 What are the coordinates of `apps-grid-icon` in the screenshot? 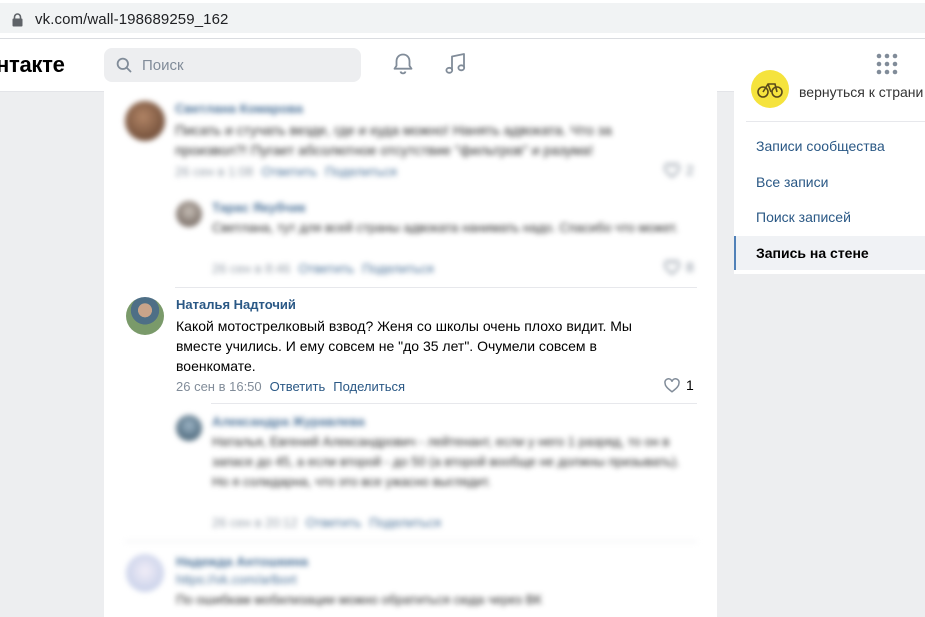 It's located at (887, 64).